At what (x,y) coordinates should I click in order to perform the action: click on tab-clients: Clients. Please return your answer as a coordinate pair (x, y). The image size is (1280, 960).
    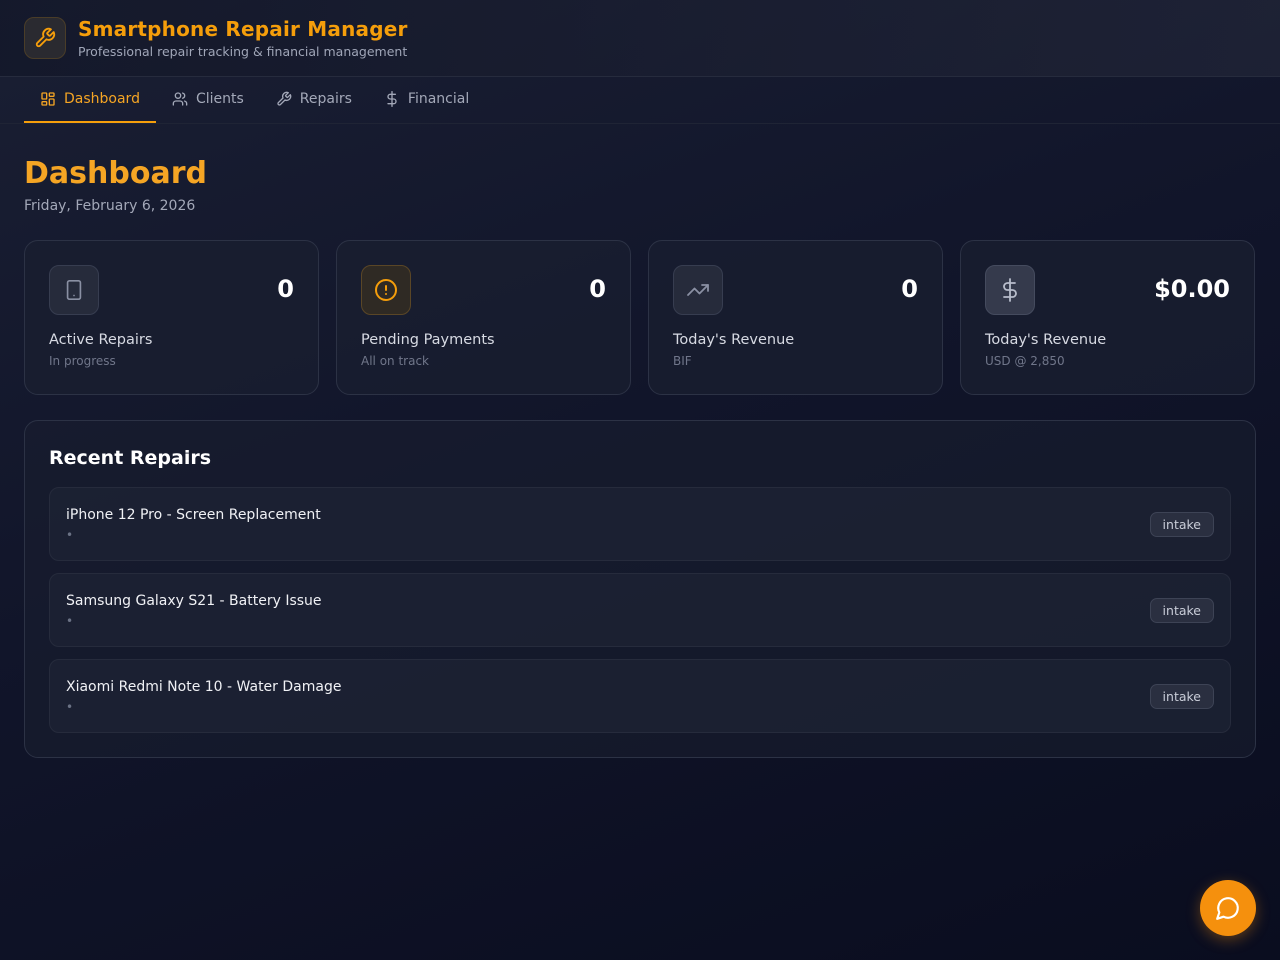
    Looking at the image, I should click on (208, 100).